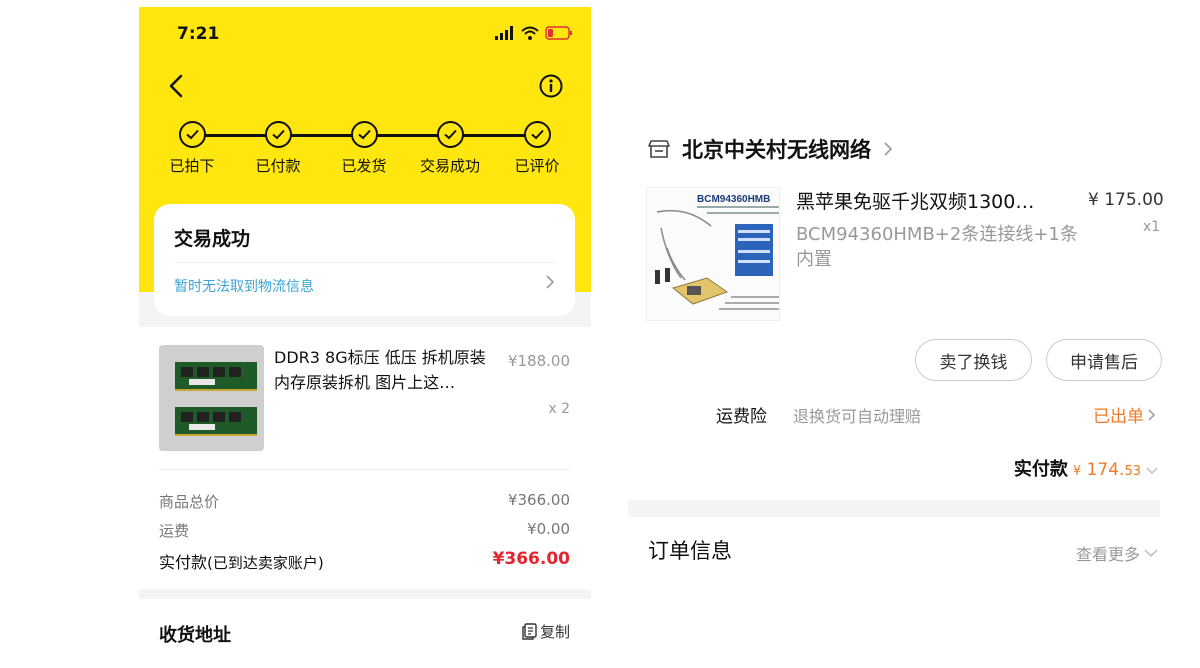 This screenshot has width=1200, height=668. What do you see at coordinates (857, 416) in the screenshot?
I see `insurance-desc: 退换货可自动理赔` at bounding box center [857, 416].